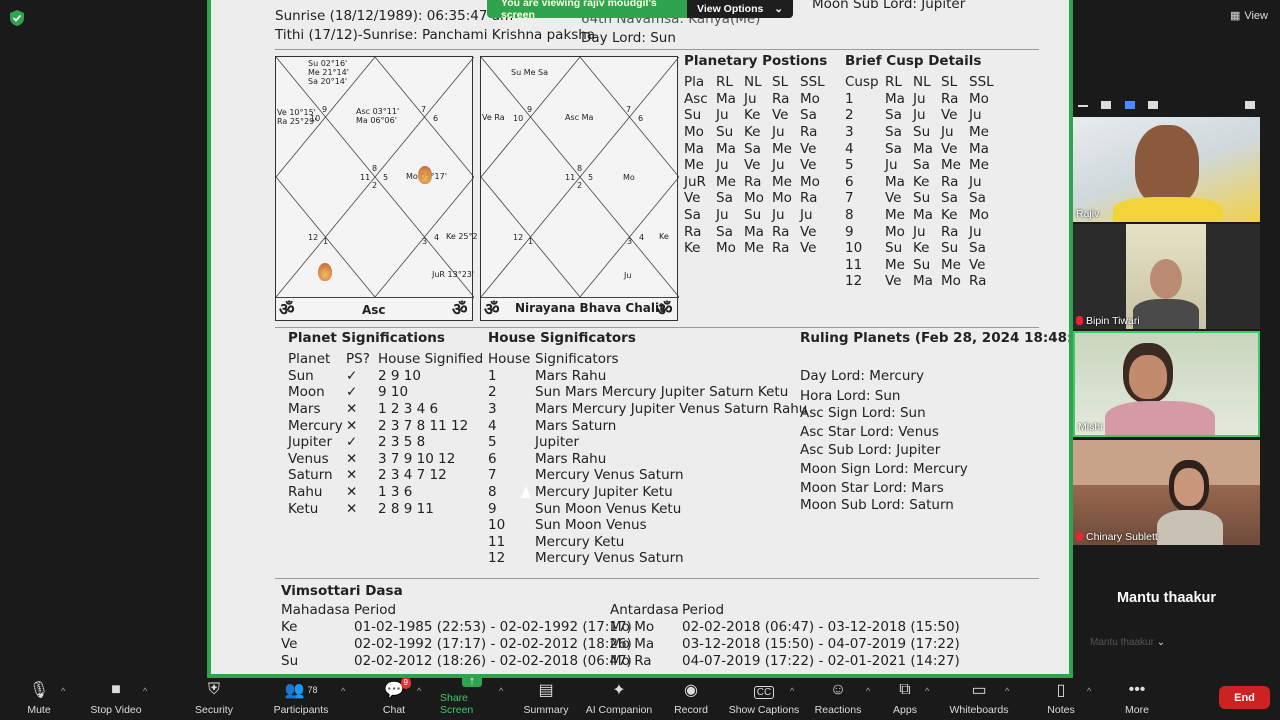 The width and height of the screenshot is (1280, 720). I want to click on end-meeting-button: End, so click(1244, 697).